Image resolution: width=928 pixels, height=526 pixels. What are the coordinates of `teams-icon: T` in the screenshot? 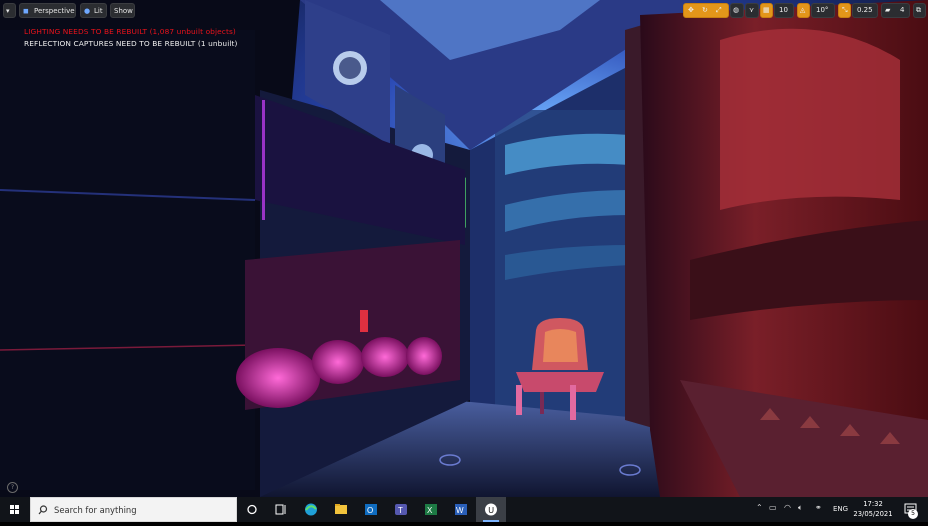 It's located at (401, 509).